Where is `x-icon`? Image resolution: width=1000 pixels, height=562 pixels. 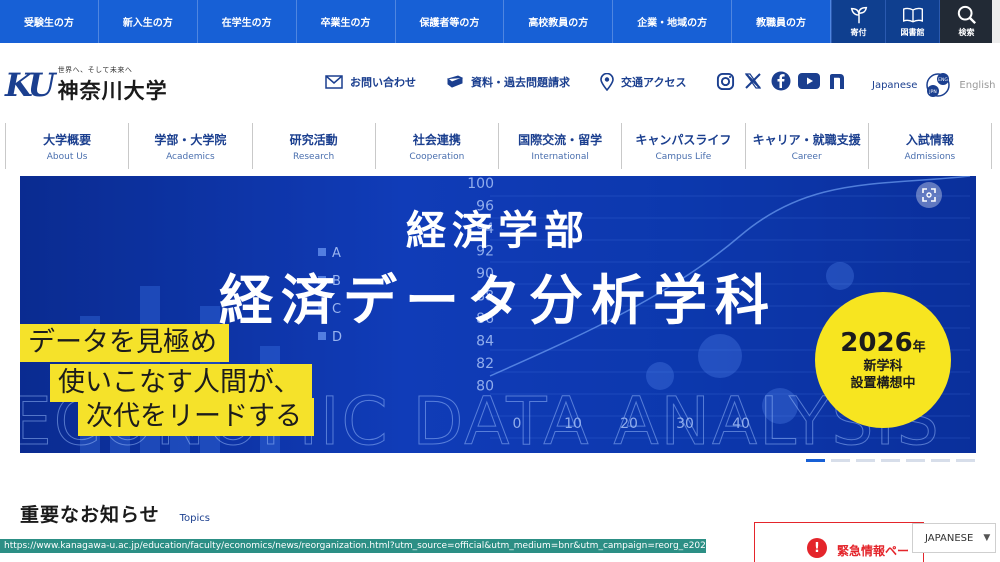 x-icon is located at coordinates (753, 81).